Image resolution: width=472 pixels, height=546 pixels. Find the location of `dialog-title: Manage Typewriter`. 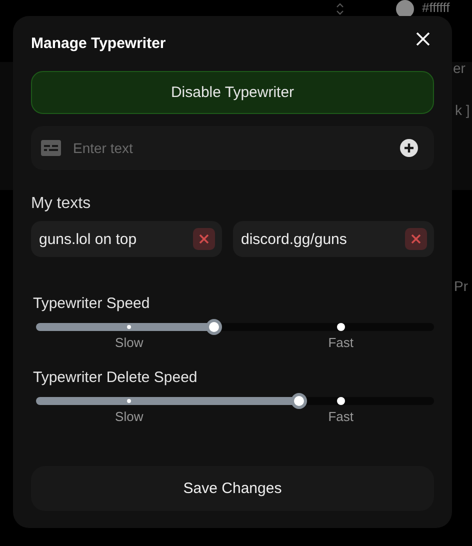

dialog-title: Manage Typewriter is located at coordinates (98, 43).